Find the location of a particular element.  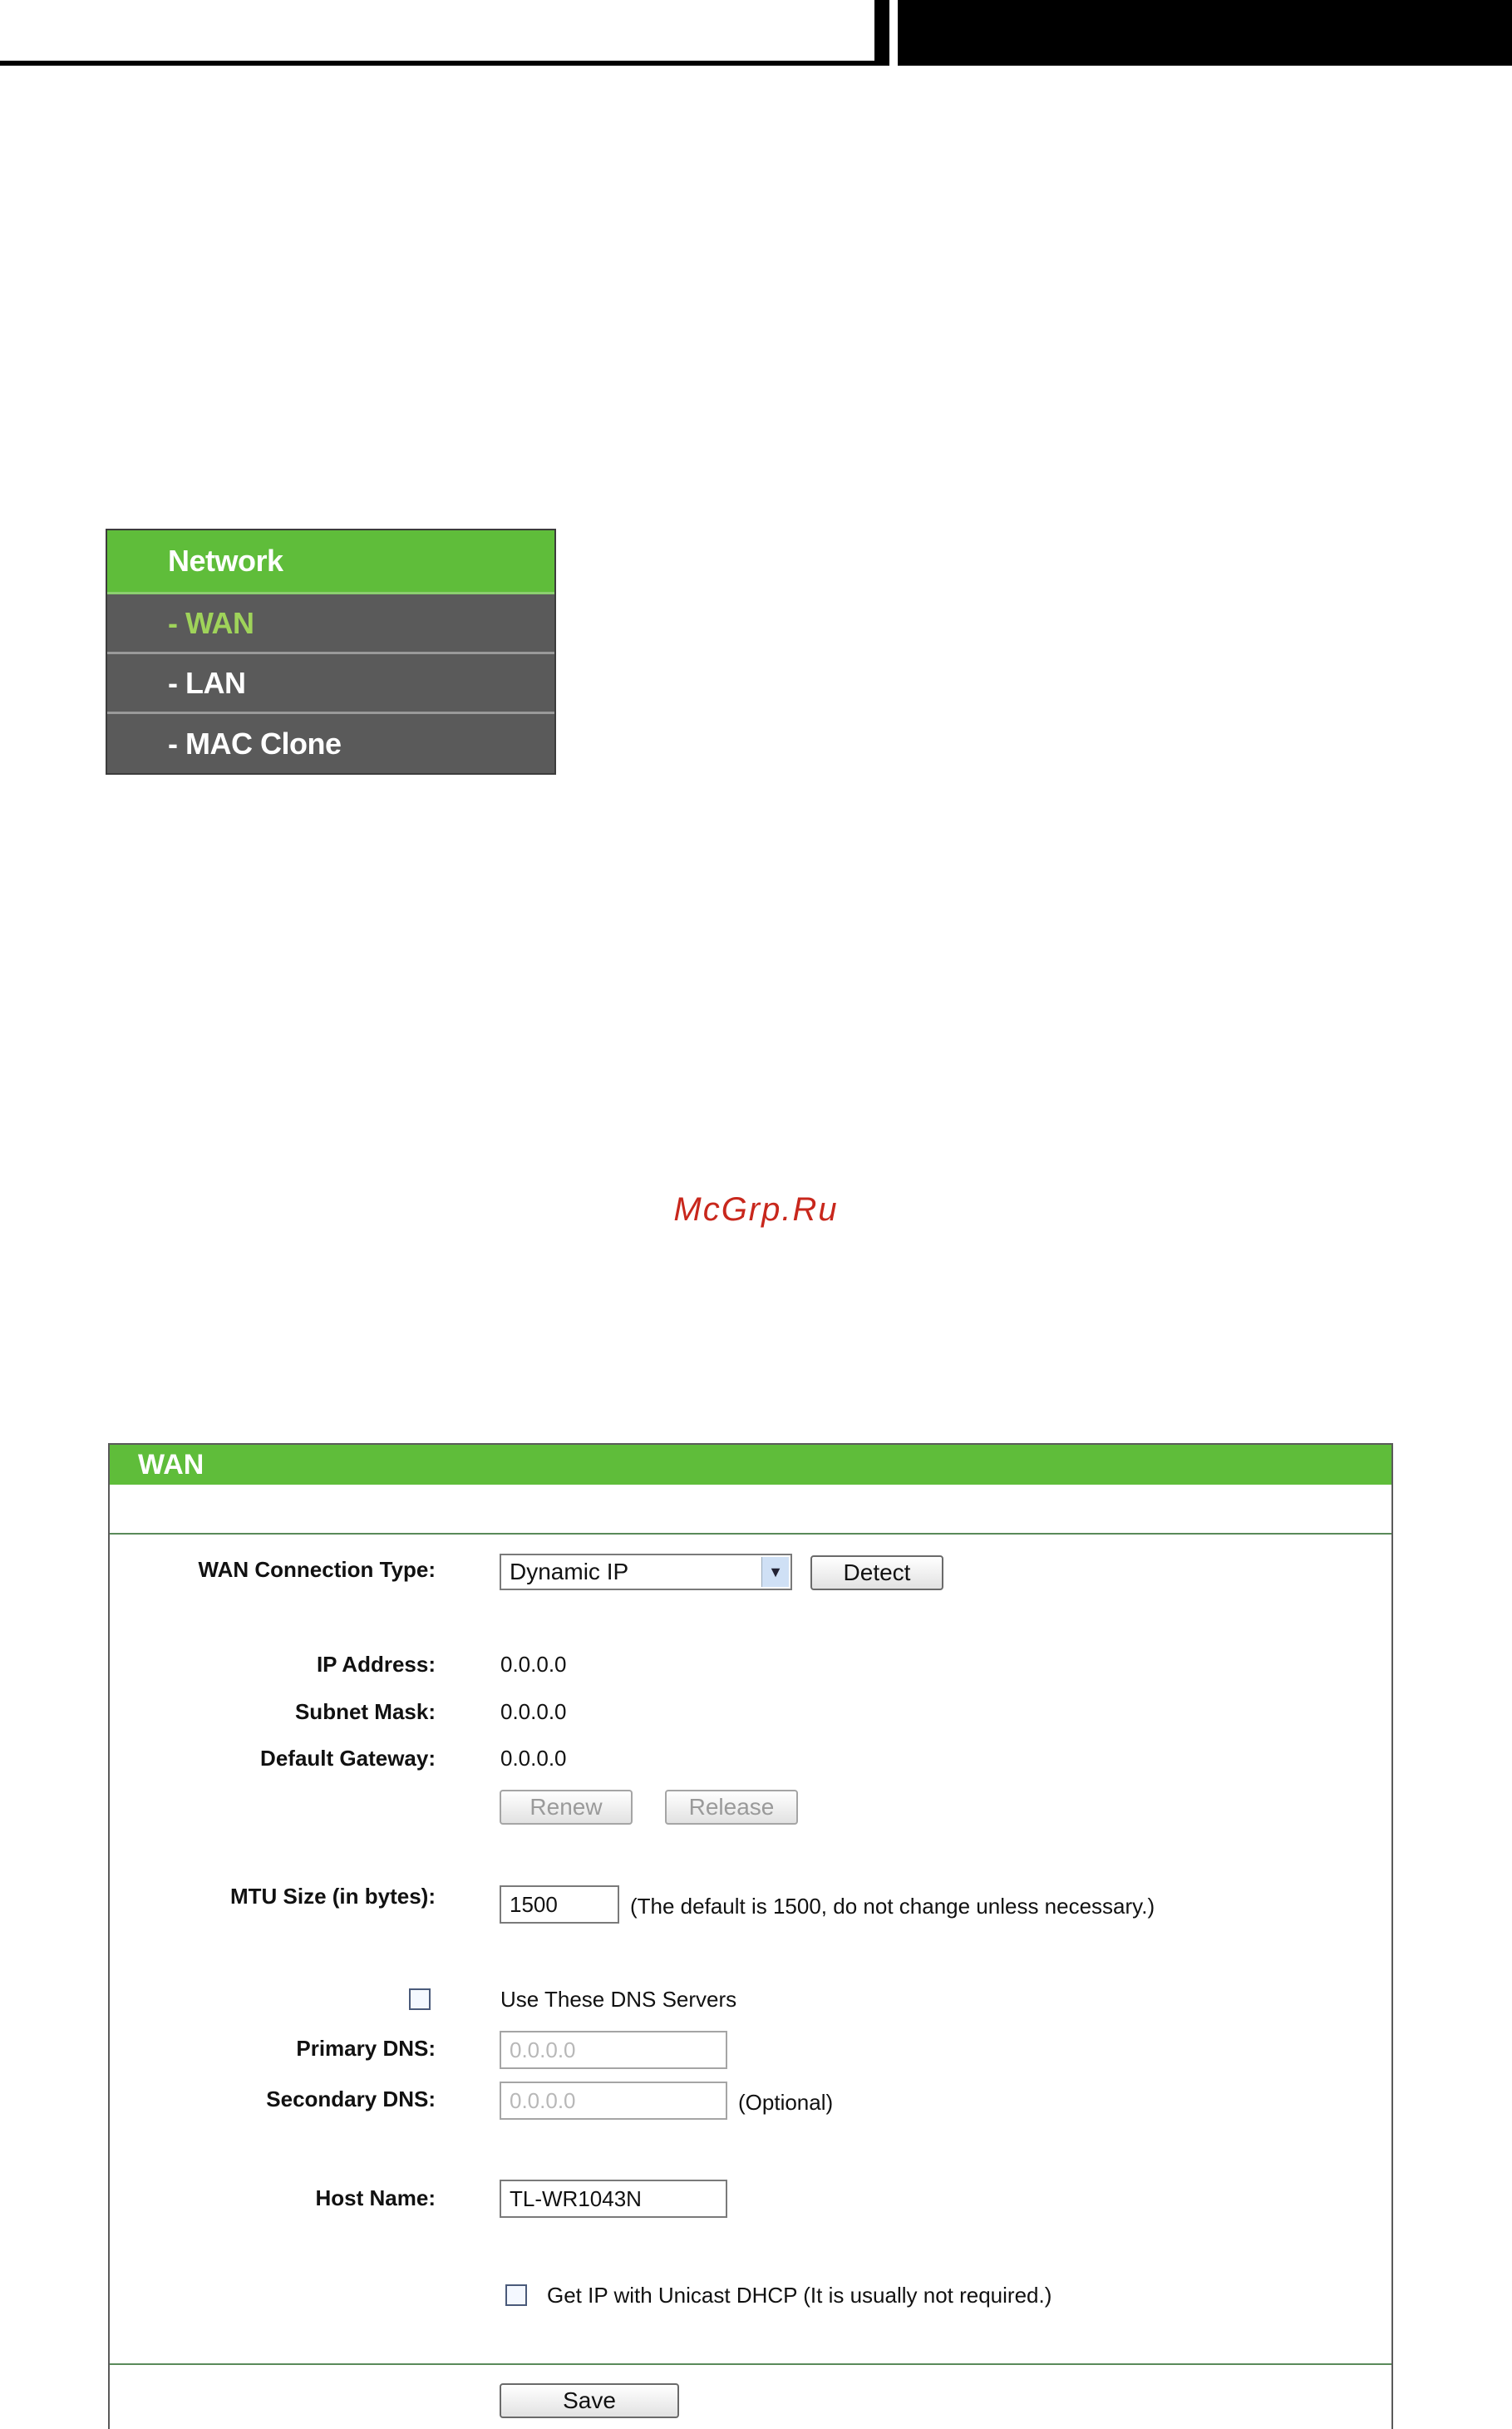

secondary-dns-label: Secondary DNS: is located at coordinates (351, 2099).